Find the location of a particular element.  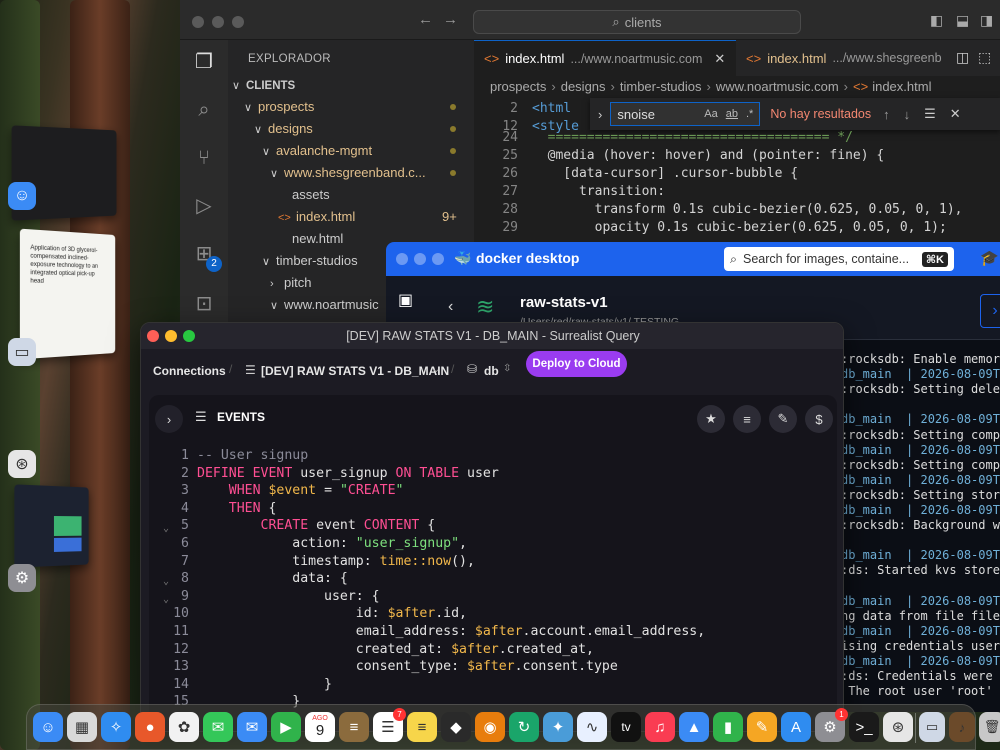

tree-item: assets is located at coordinates (351, 195).